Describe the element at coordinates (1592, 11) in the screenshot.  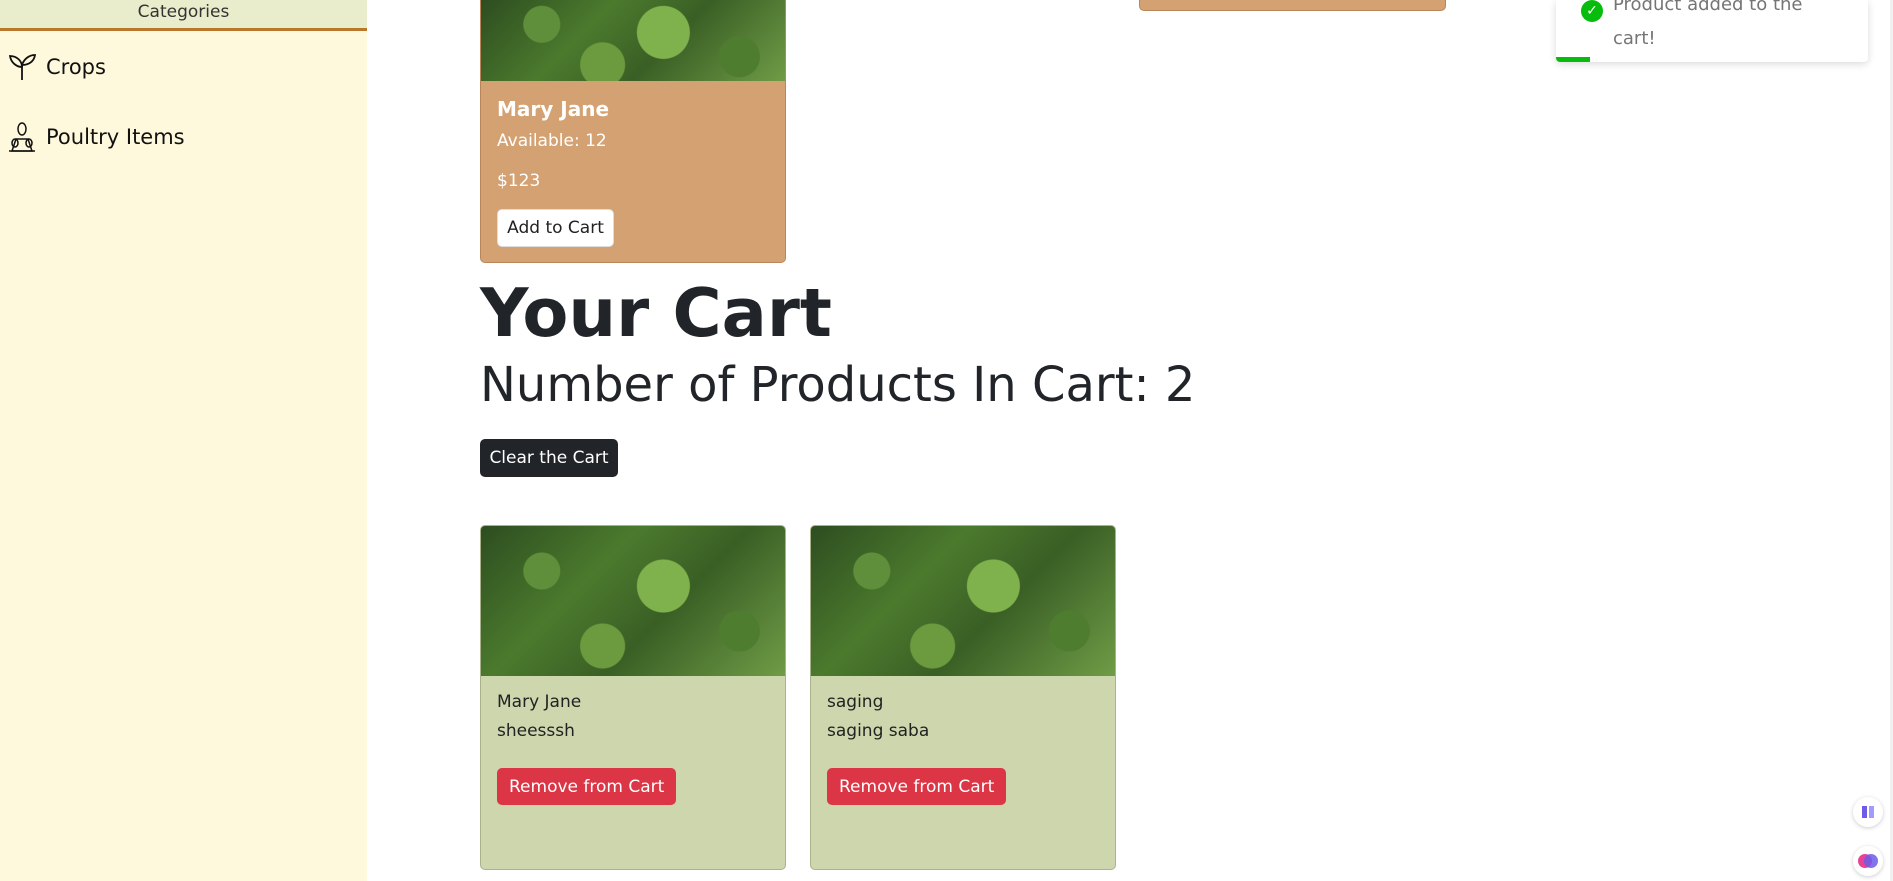
I see `check-circle-icon: ✓` at that location.